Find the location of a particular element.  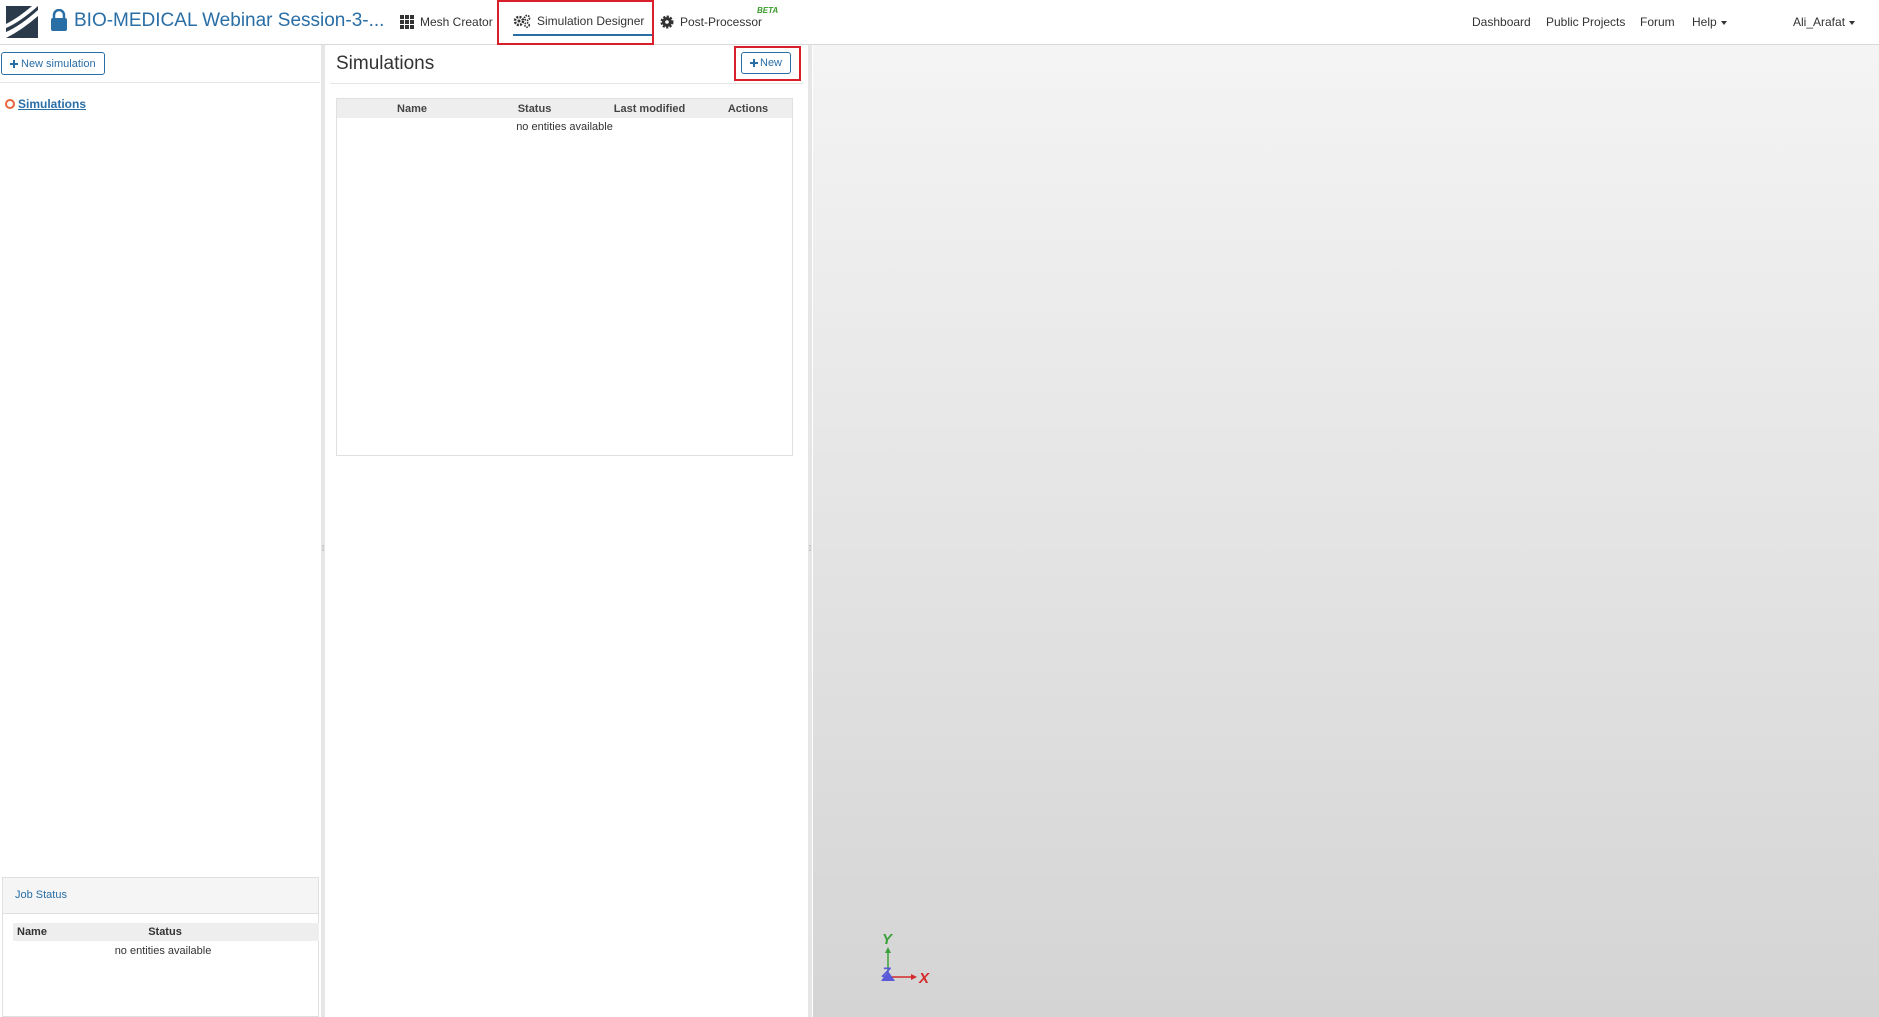

nav-help: Help is located at coordinates (1709, 22).